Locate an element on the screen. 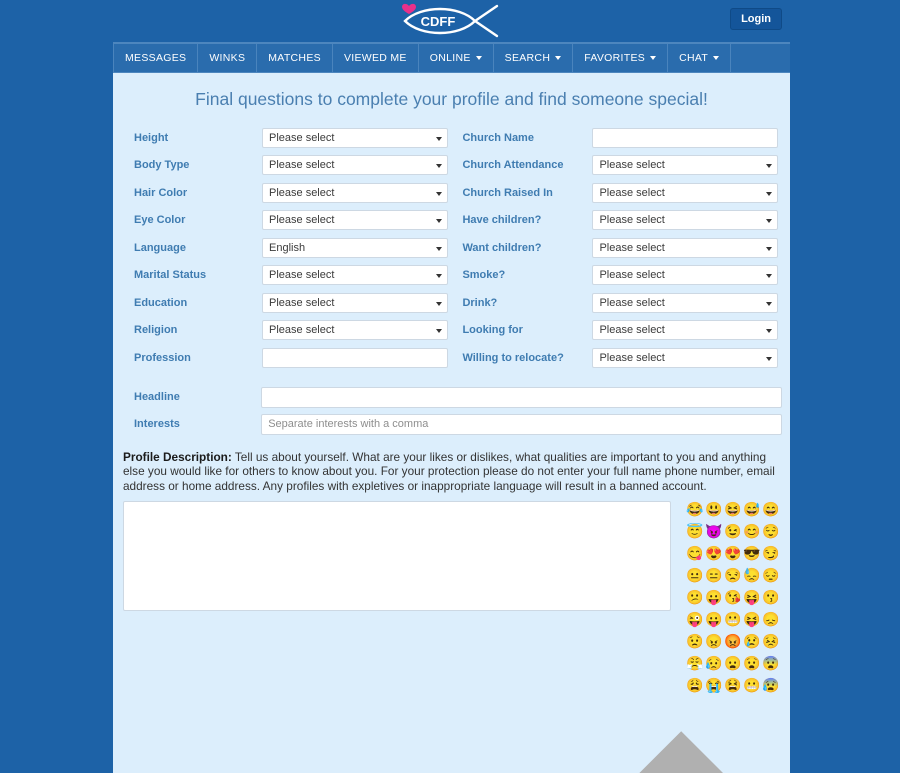 This screenshot has height=773, width=900. emoji-row: 😟 😠 😡 😢 😣 is located at coordinates (738, 641).